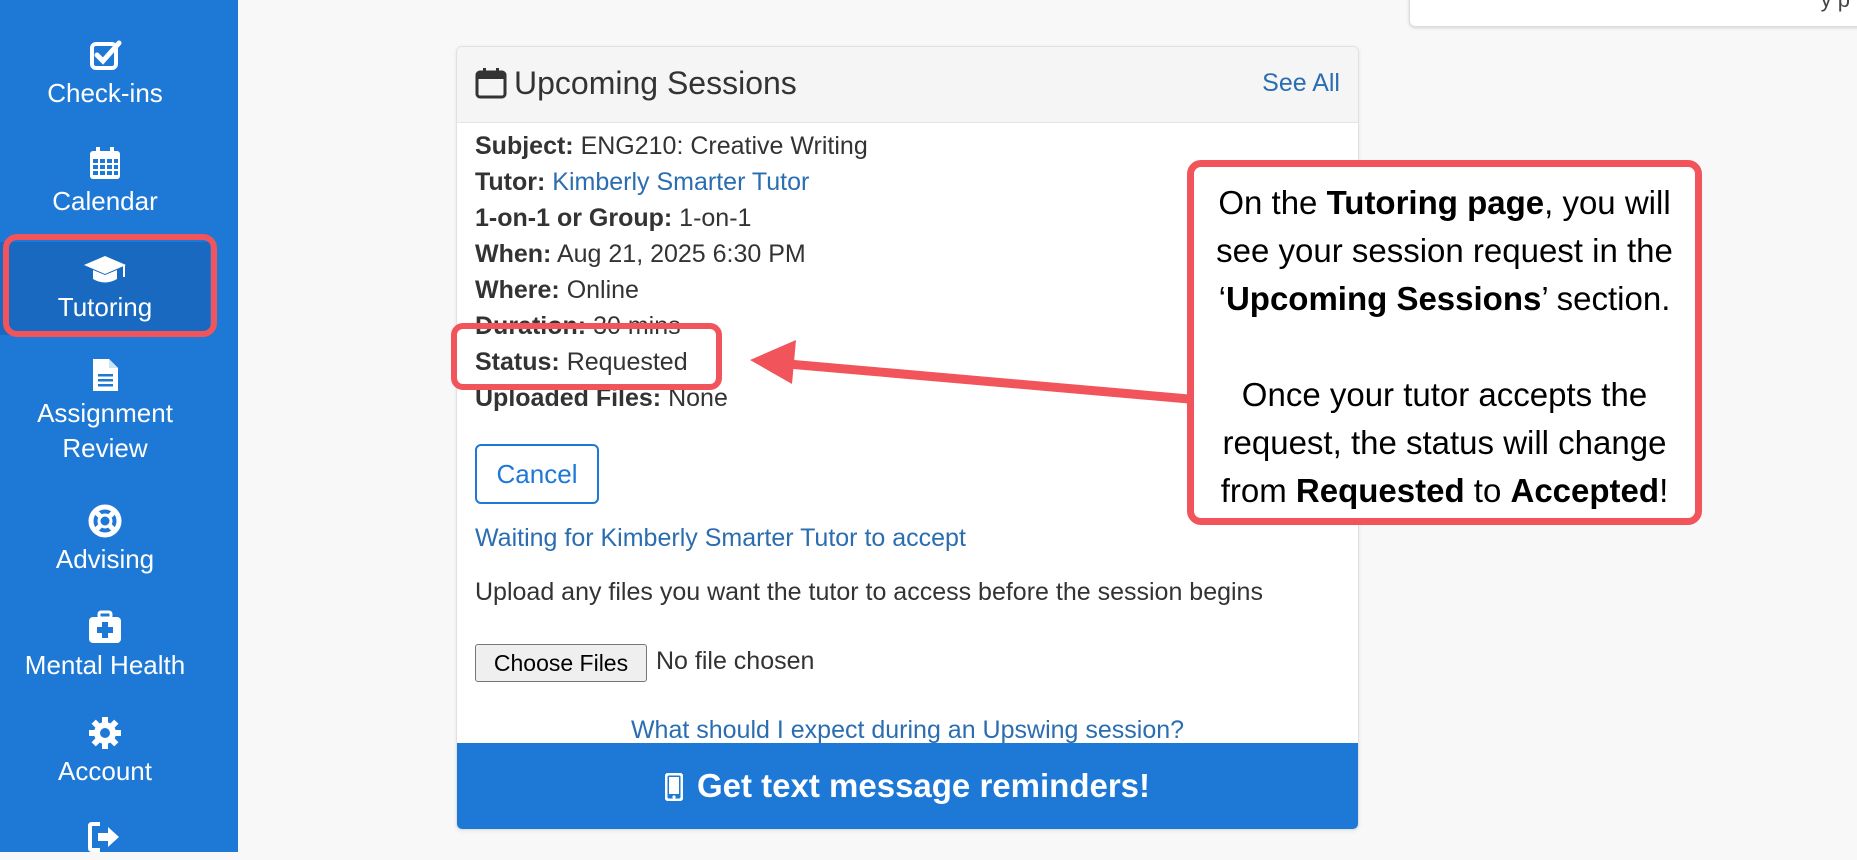  I want to click on medical-kit-icon, so click(105, 628).